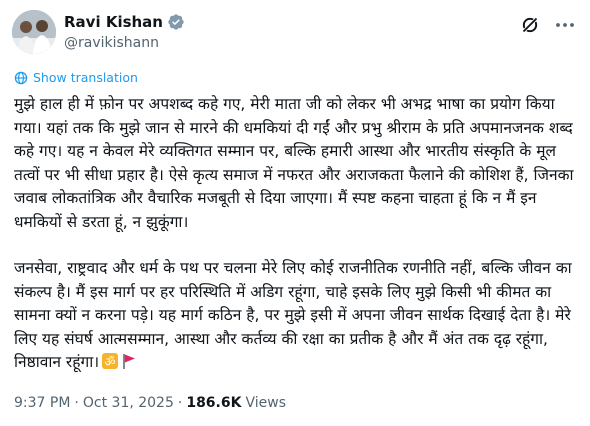 The height and width of the screenshot is (426, 590). I want to click on tweet-header: Ravi Kishan @ravikishann, so click(295, 34).